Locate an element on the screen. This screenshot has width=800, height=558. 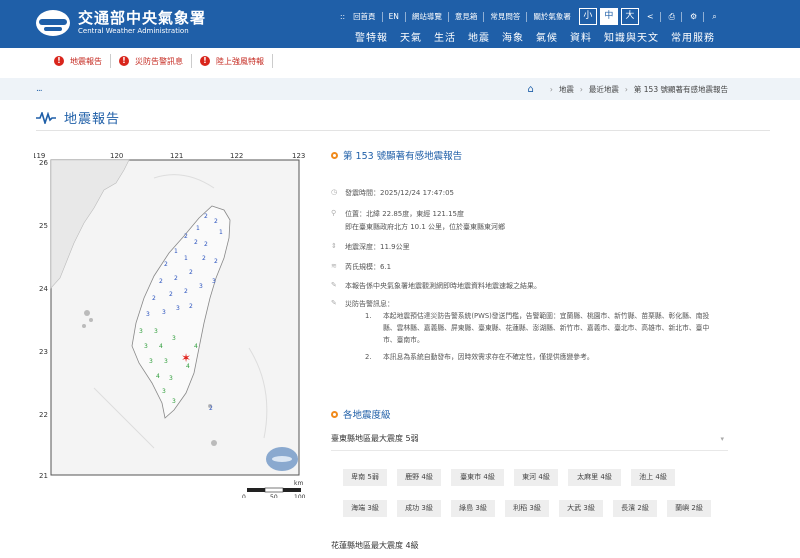
position-line2: 即在臺東縣政府北方 10.1 公里，位於臺東縣東河鄉 is located at coordinates (425, 227).